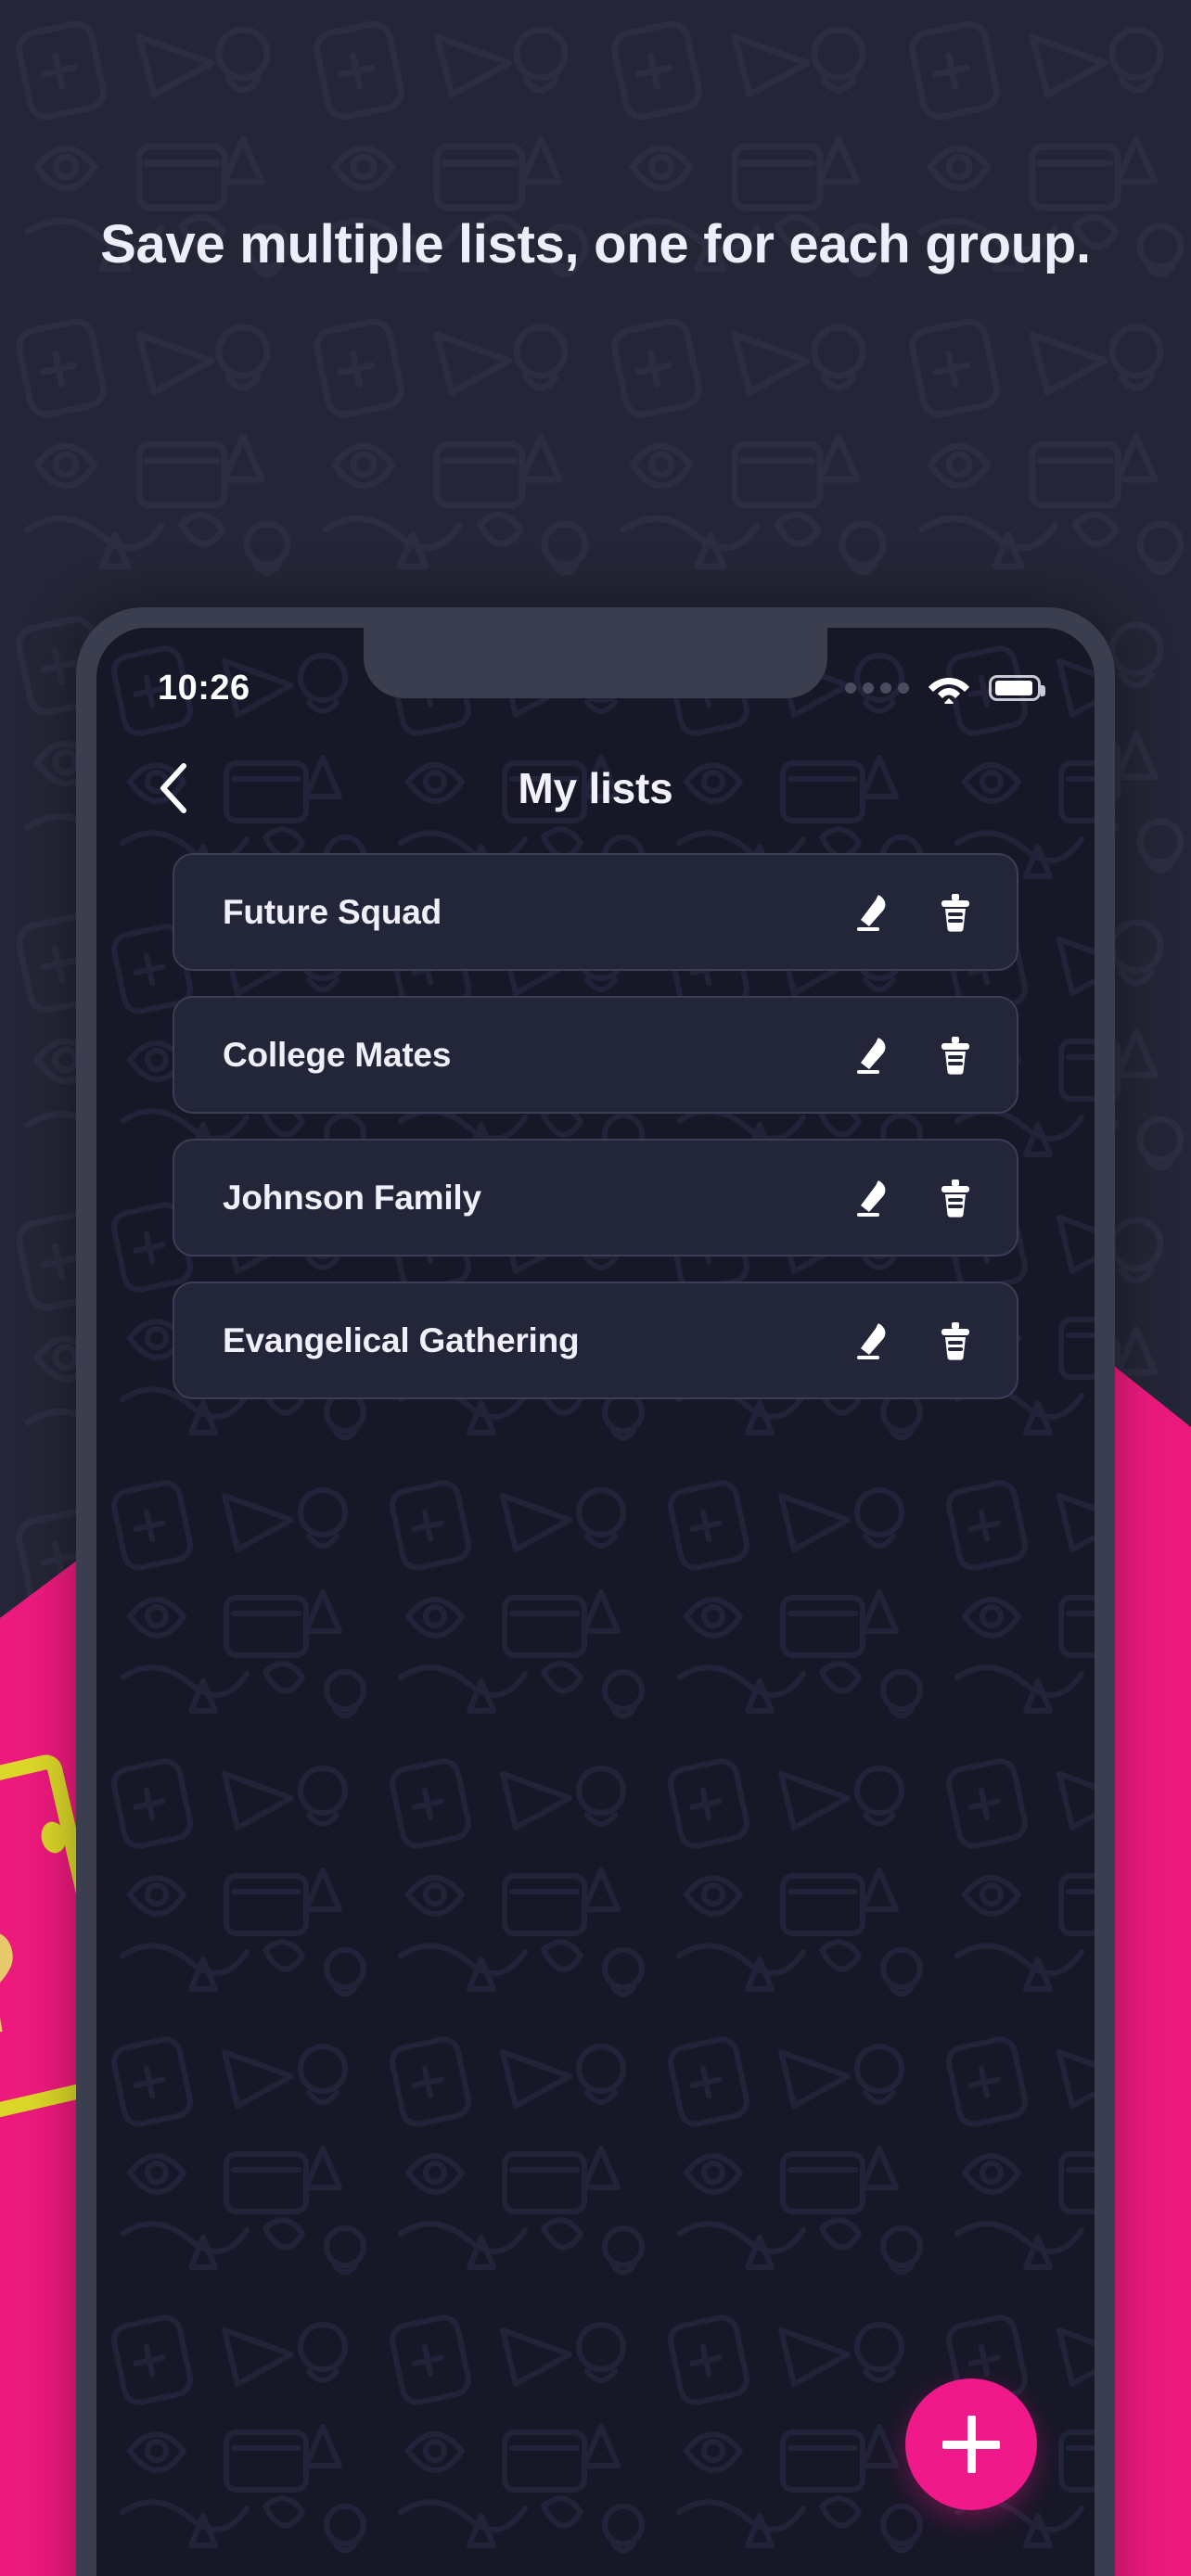 This screenshot has height=2576, width=1191. What do you see at coordinates (595, 675) in the screenshot?
I see `status-bar: 10:26` at bounding box center [595, 675].